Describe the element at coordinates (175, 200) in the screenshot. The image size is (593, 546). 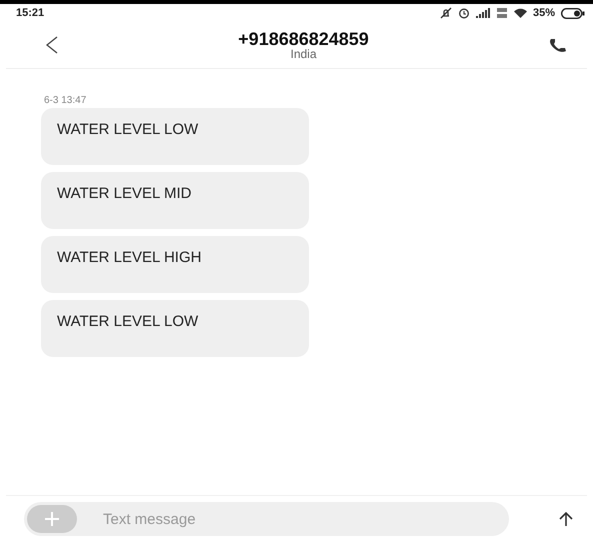
I see `message-bubble: WATER LEVEL MID` at that location.